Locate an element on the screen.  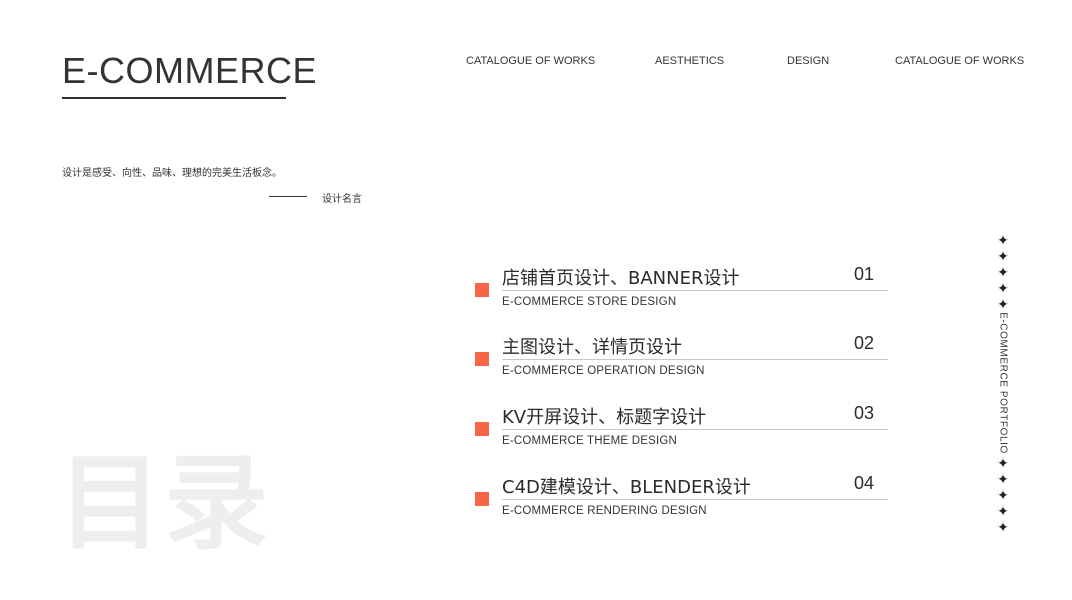
toc-item: KV开屏设计、标题字设计 03 E-COMMERCE THEME DESIGN is located at coordinates (681, 435).